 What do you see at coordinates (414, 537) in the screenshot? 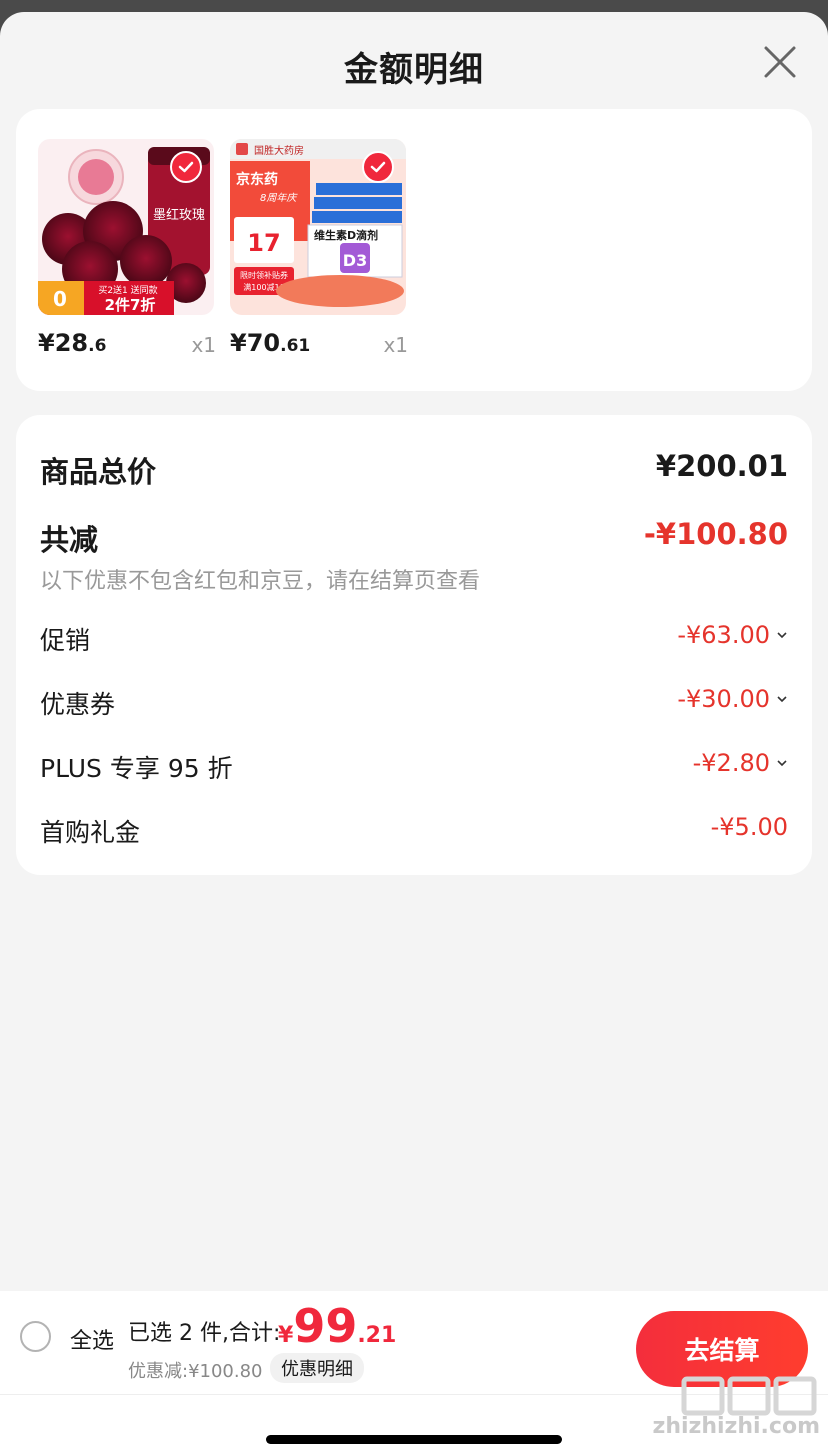
I see `total-reduce-row: 共减 -¥100.80` at bounding box center [414, 537].